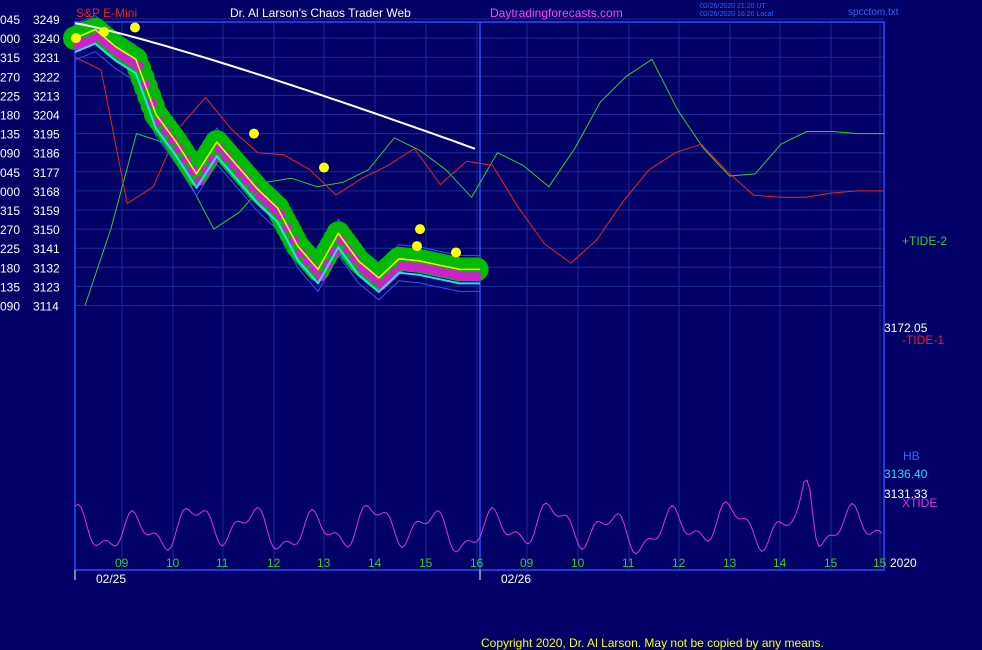 The image size is (982, 650). What do you see at coordinates (923, 340) in the screenshot?
I see `label-tide-minus: -TIDE-1` at bounding box center [923, 340].